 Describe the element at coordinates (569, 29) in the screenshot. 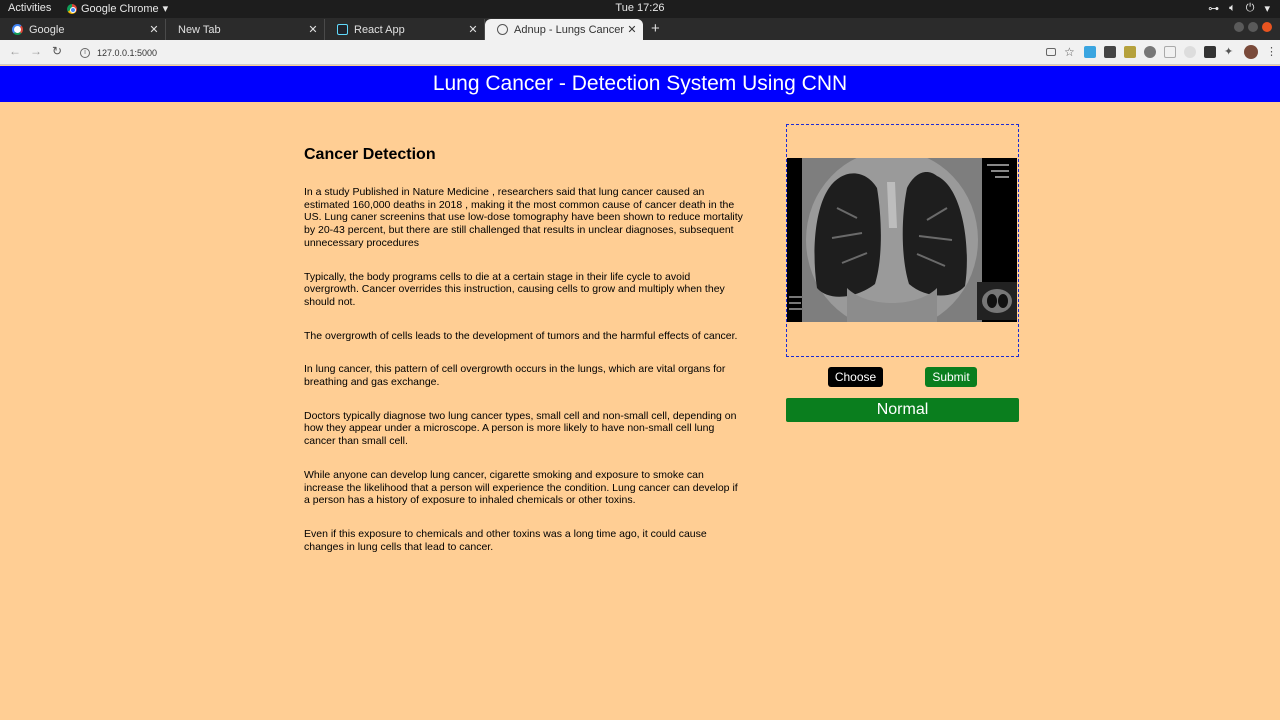

I see `tab-label: Adnup - Lungs Cancer Det` at that location.